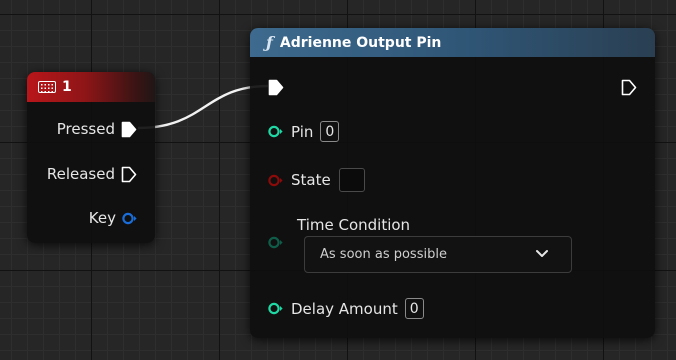 The width and height of the screenshot is (676, 360). Describe the element at coordinates (275, 308) in the screenshot. I see `delay-amount-int-pin-icon` at that location.